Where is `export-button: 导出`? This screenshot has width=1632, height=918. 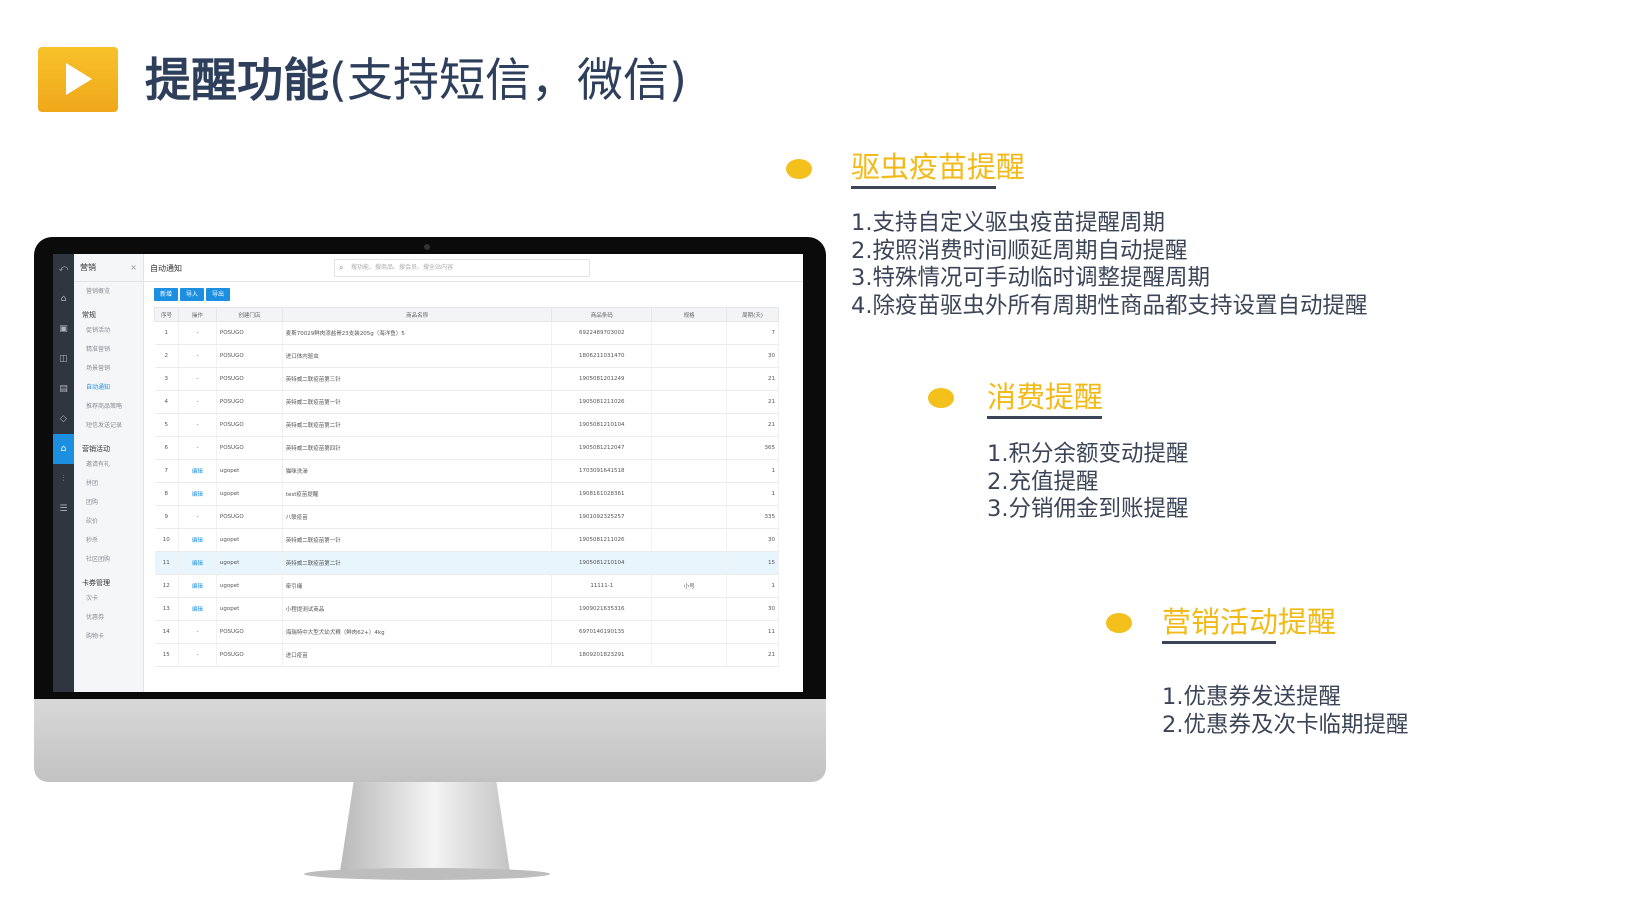
export-button: 导出 is located at coordinates (218, 294).